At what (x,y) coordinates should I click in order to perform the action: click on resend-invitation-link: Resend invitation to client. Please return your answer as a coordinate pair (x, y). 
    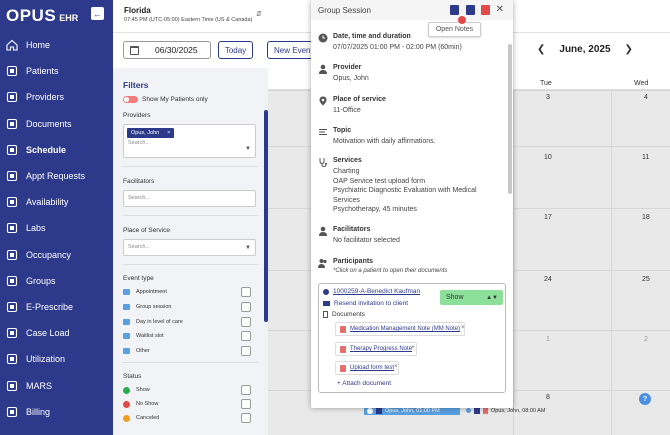
    Looking at the image, I should click on (365, 303).